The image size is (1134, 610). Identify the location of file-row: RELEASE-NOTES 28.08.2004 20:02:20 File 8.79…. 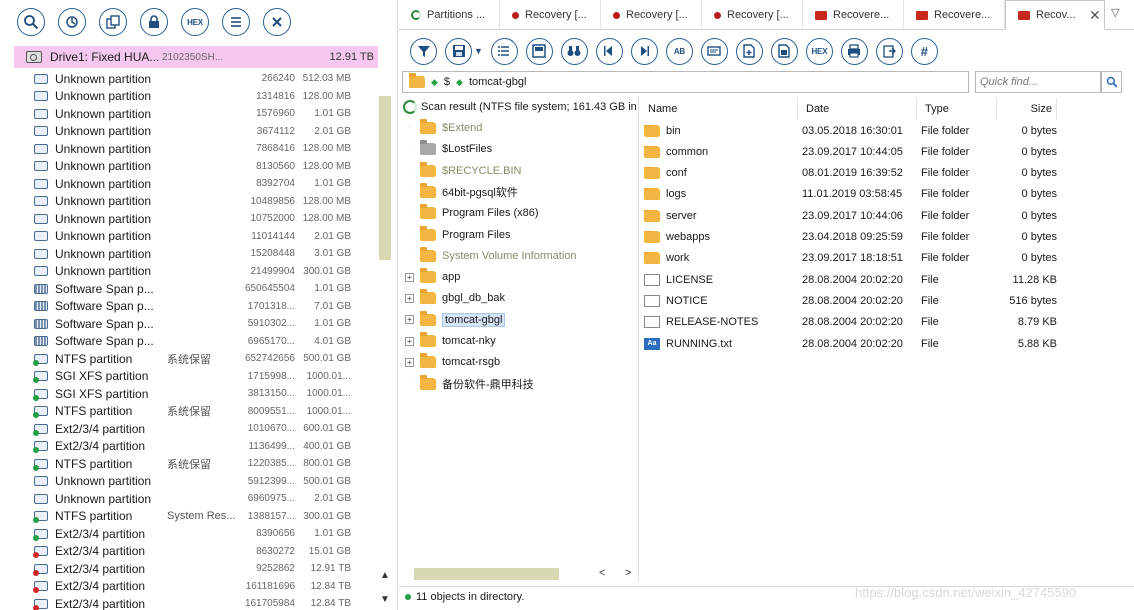
(848, 322).